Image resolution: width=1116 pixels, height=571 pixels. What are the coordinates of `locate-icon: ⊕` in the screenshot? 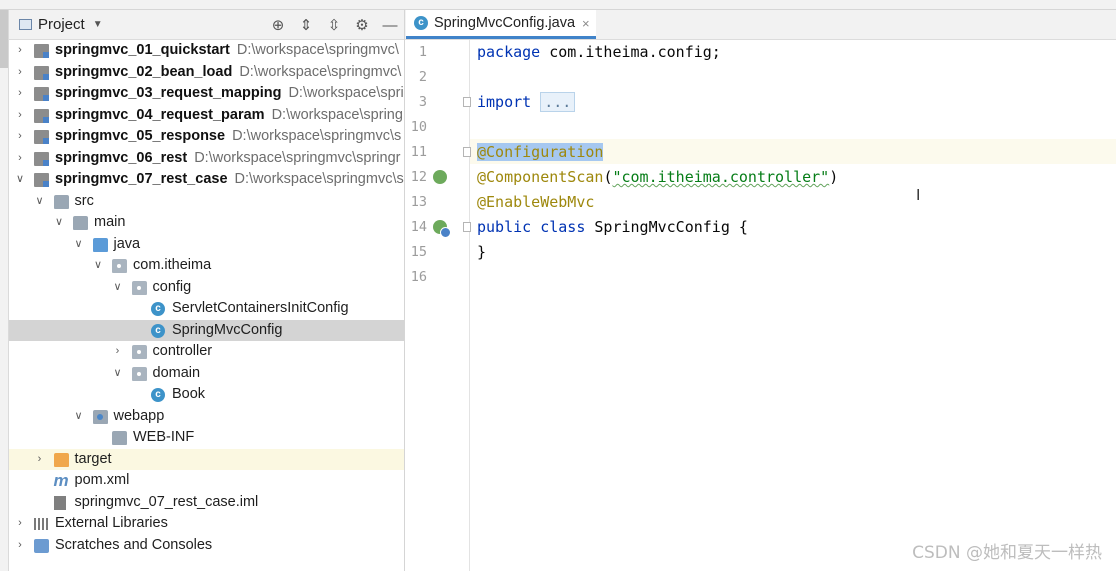 It's located at (278, 25).